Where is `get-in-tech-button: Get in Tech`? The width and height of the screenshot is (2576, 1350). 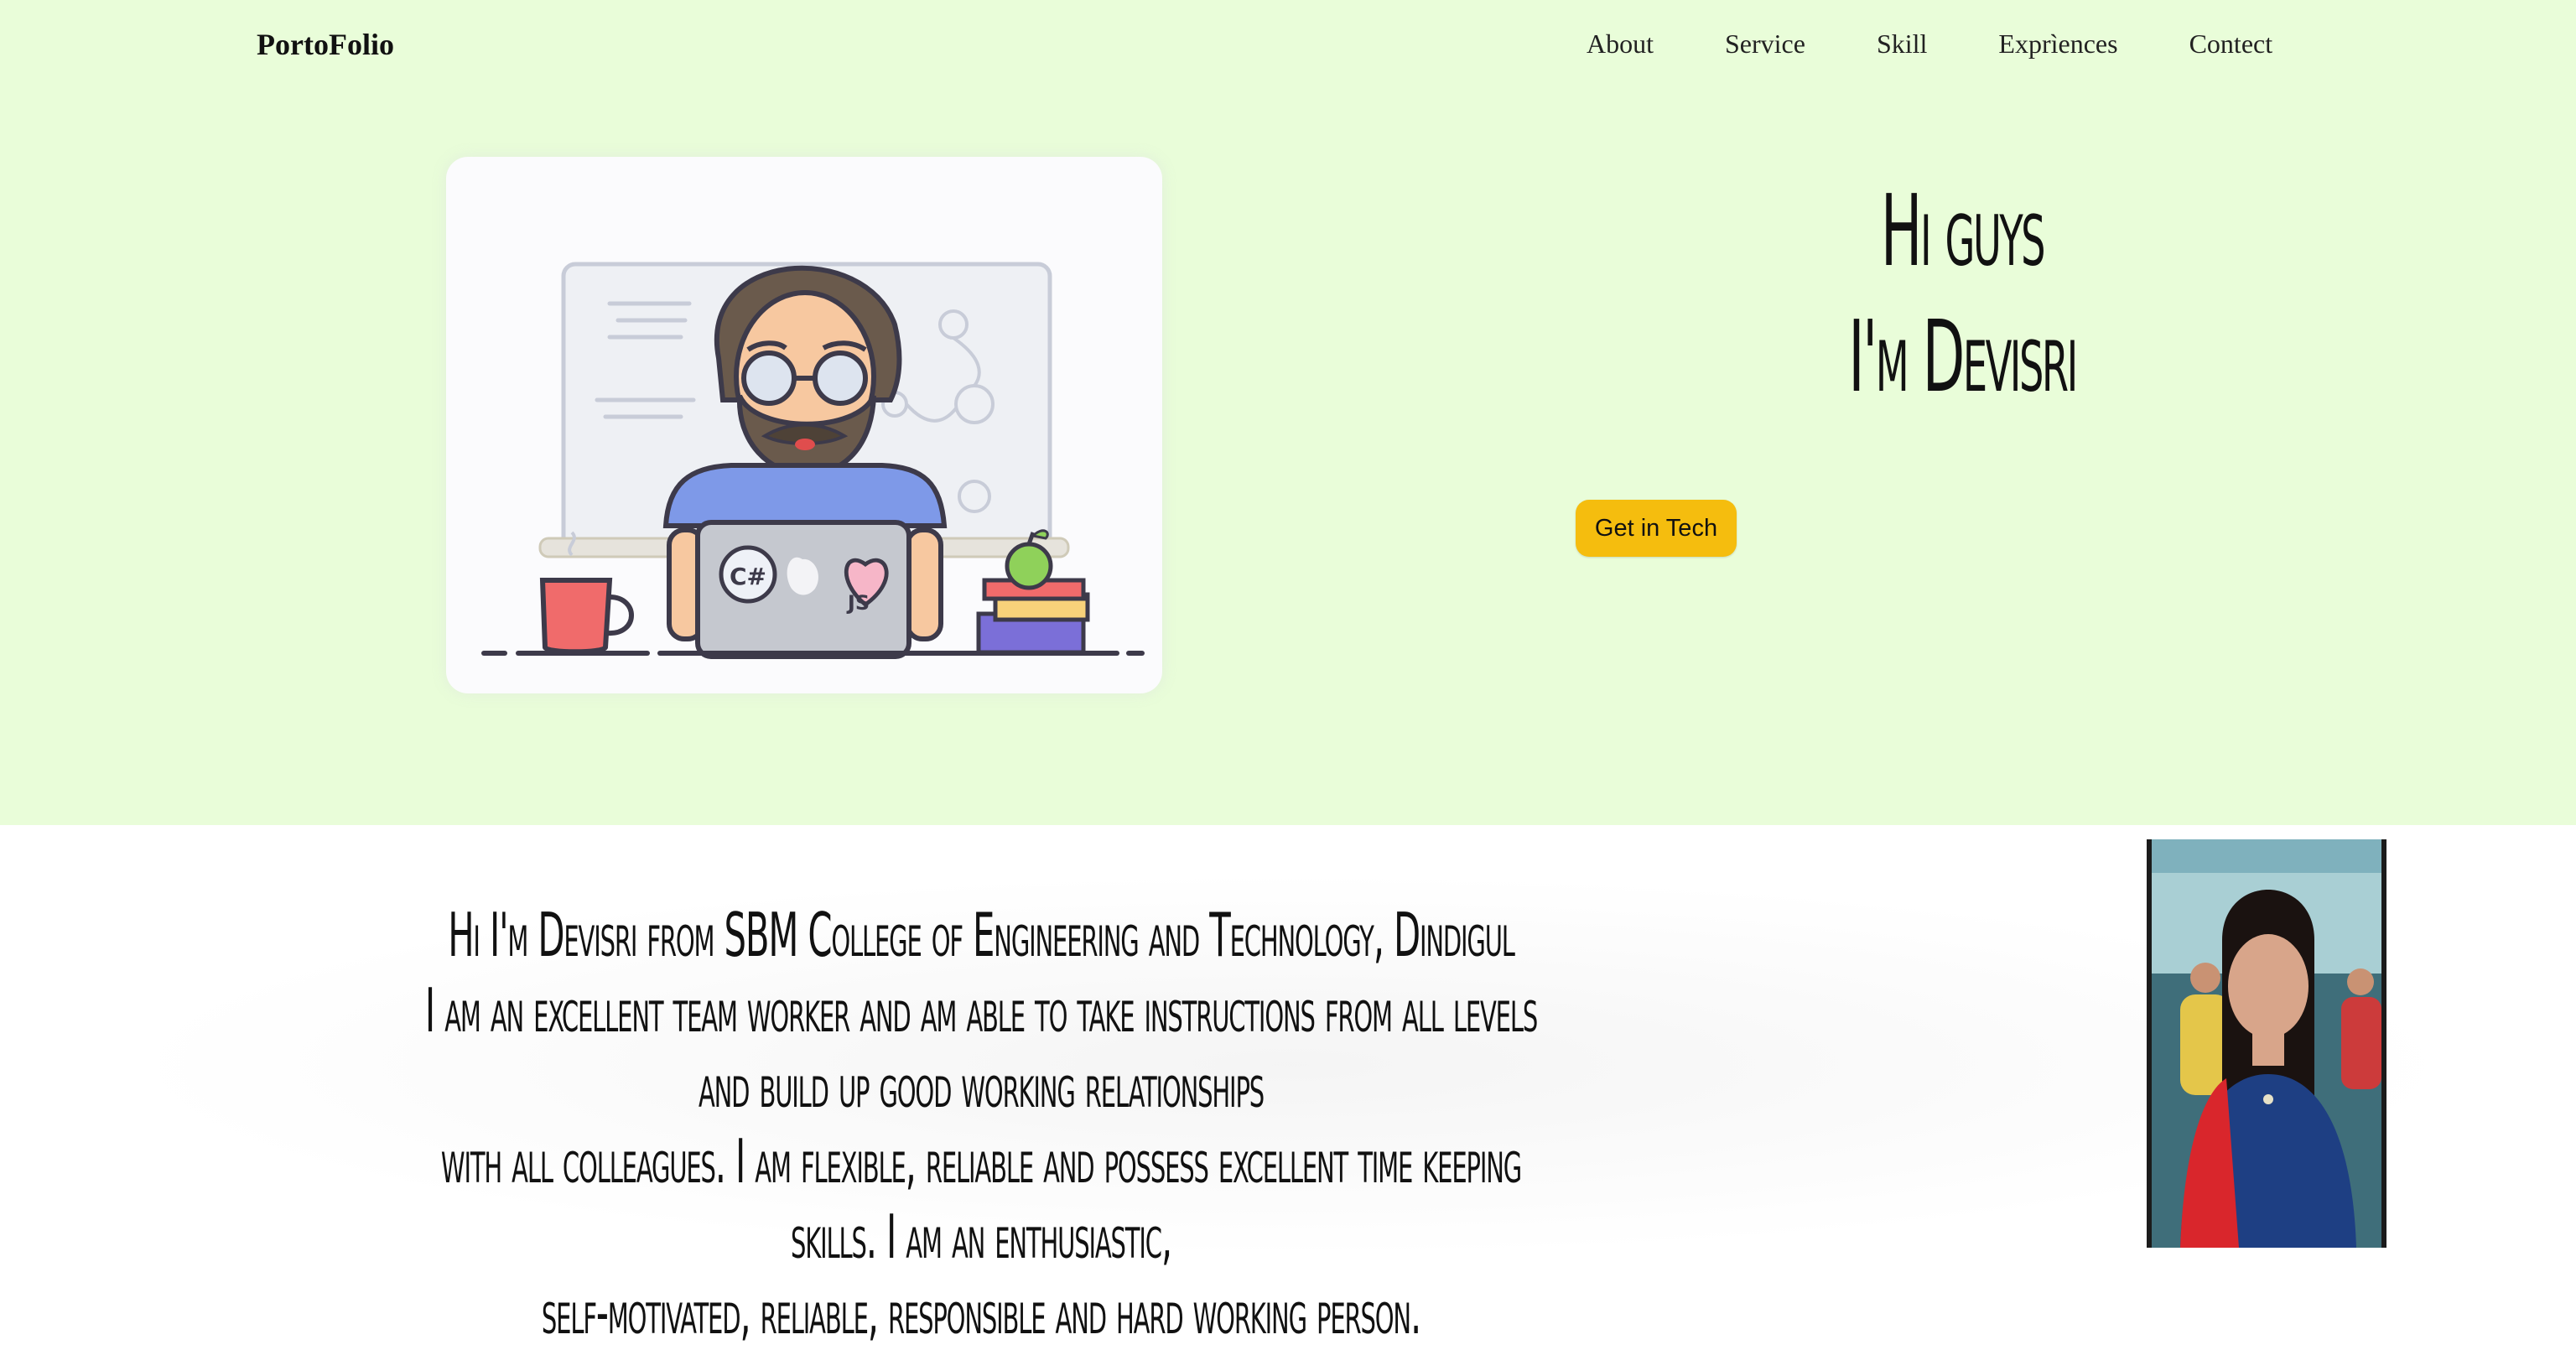
get-in-tech-button: Get in Tech is located at coordinates (1656, 529).